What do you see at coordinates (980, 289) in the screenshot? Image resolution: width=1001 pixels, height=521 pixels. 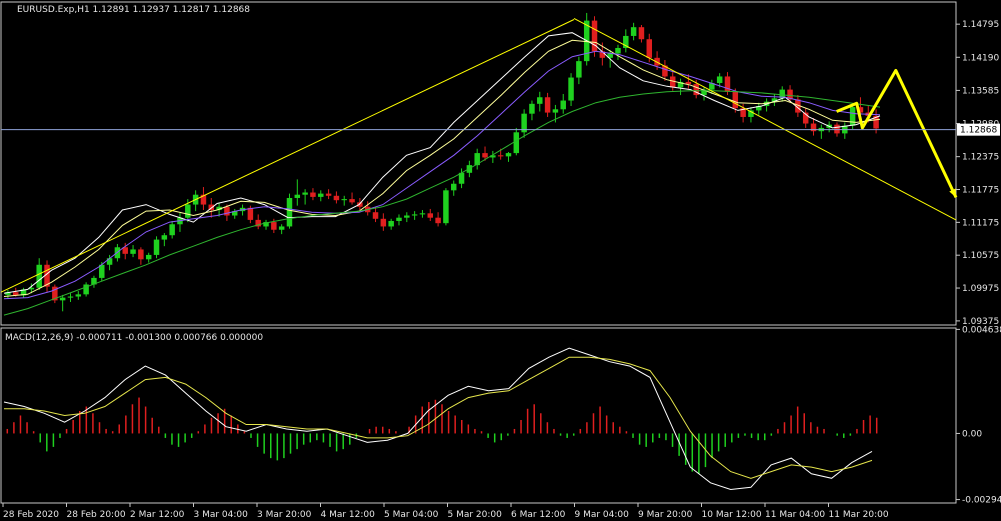 I see `price-y-tick-label: 1.09975` at bounding box center [980, 289].